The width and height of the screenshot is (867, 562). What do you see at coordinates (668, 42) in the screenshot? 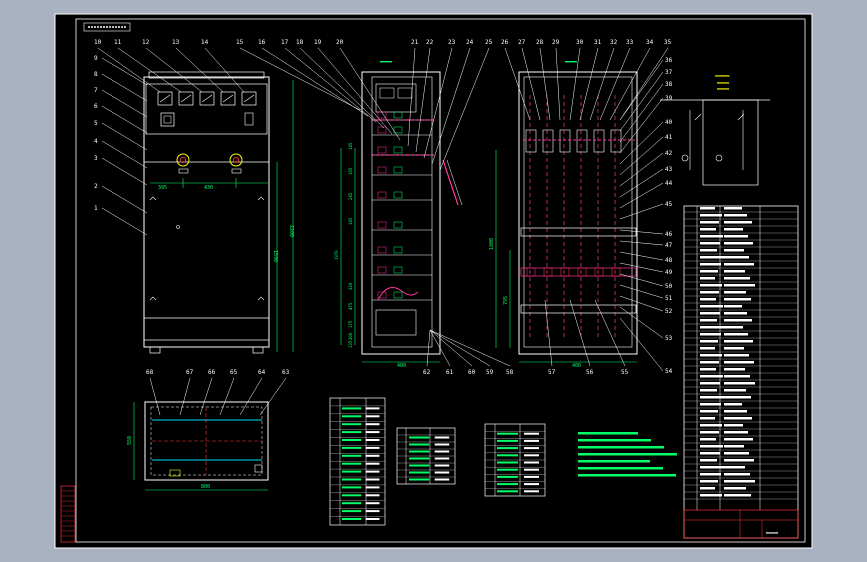
I see `callout-label: 35` at bounding box center [668, 42].